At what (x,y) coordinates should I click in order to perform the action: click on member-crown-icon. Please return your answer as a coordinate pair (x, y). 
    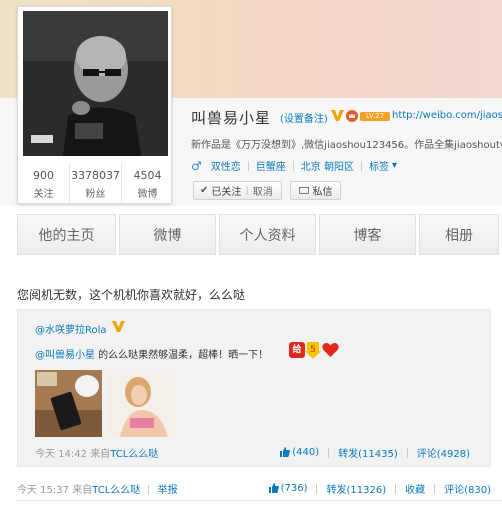
    Looking at the image, I should click on (352, 116).